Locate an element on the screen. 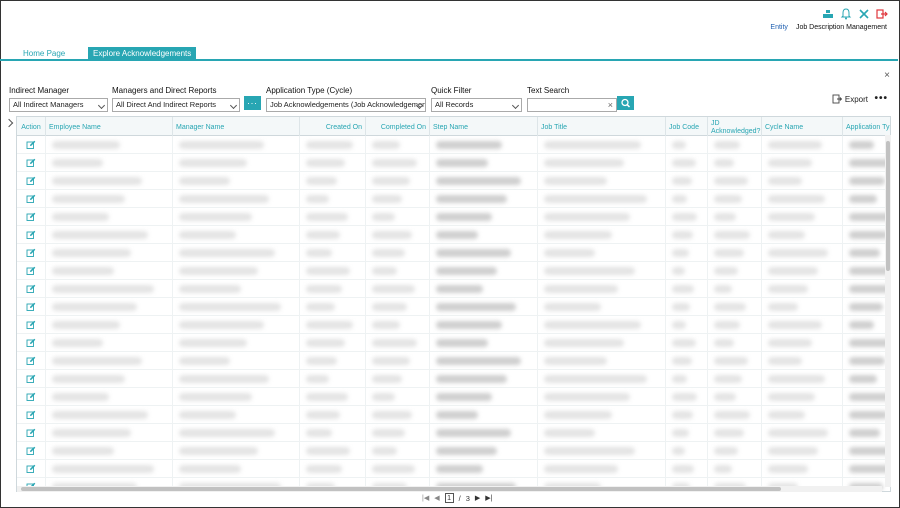  more-options-icon: ••• is located at coordinates (881, 98).